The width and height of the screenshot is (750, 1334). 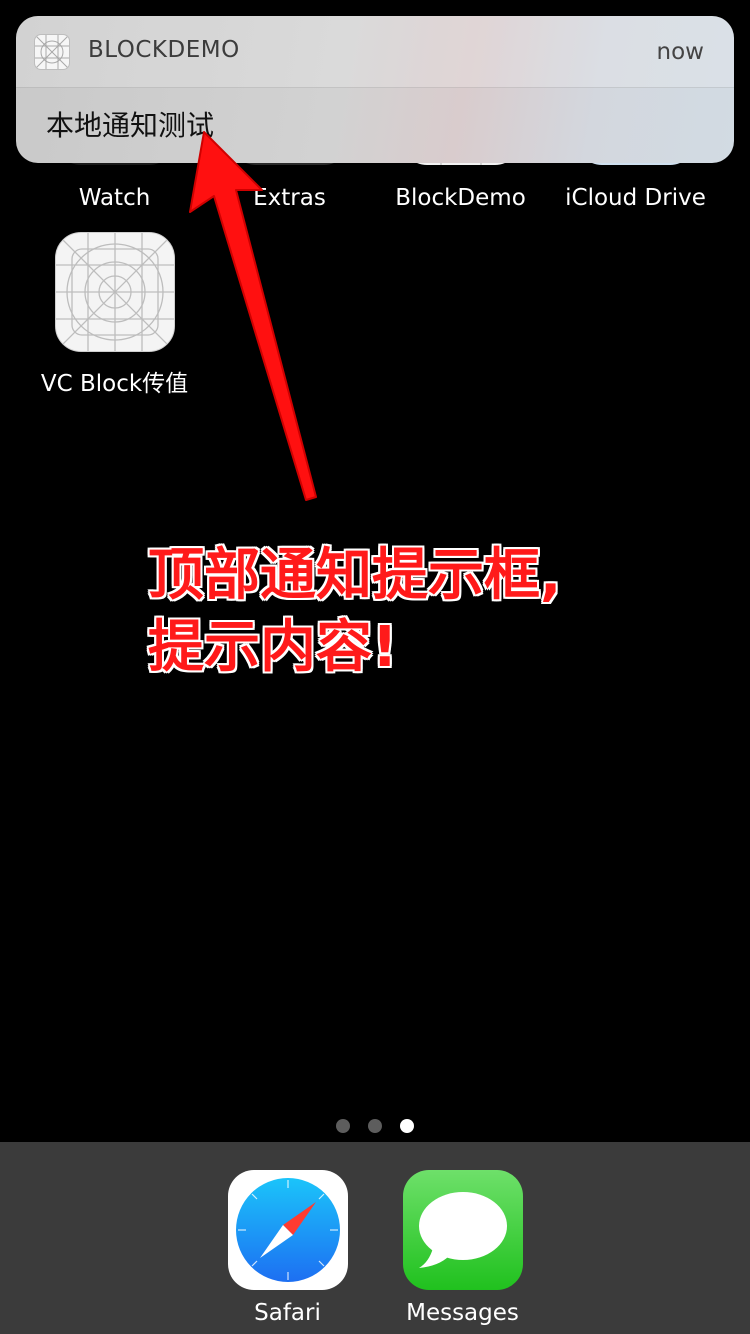 I want to click on annotation-line-2: 提示内容!, so click(x=273, y=647).